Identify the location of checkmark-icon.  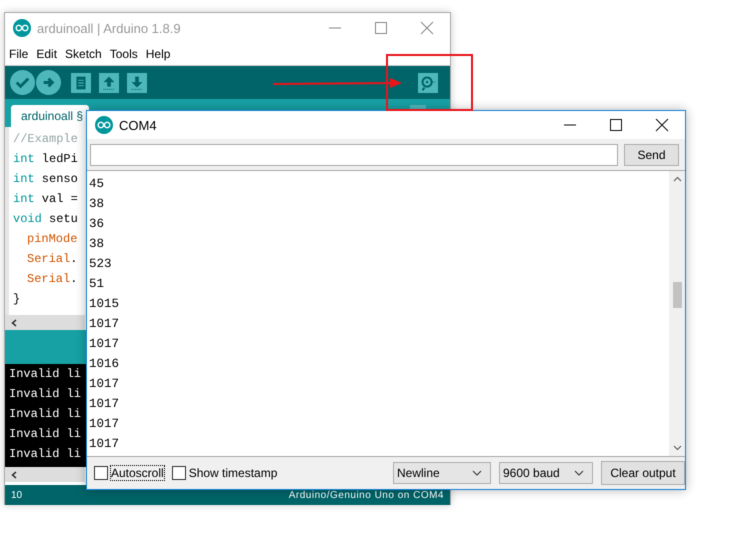
(22, 82).